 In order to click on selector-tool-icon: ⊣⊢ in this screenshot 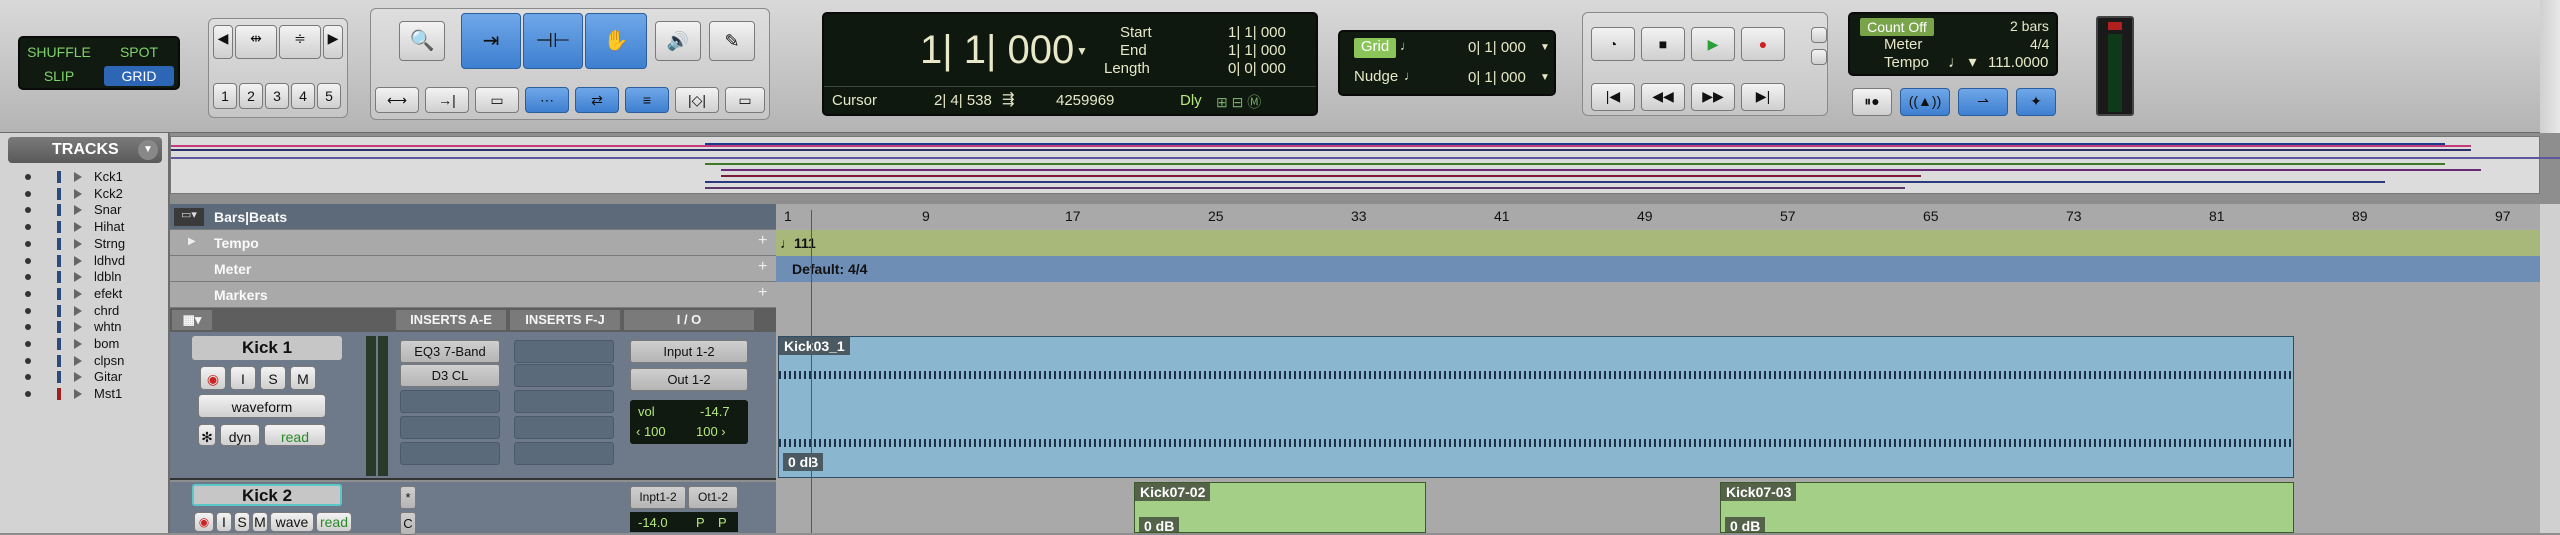, I will do `click(553, 41)`.